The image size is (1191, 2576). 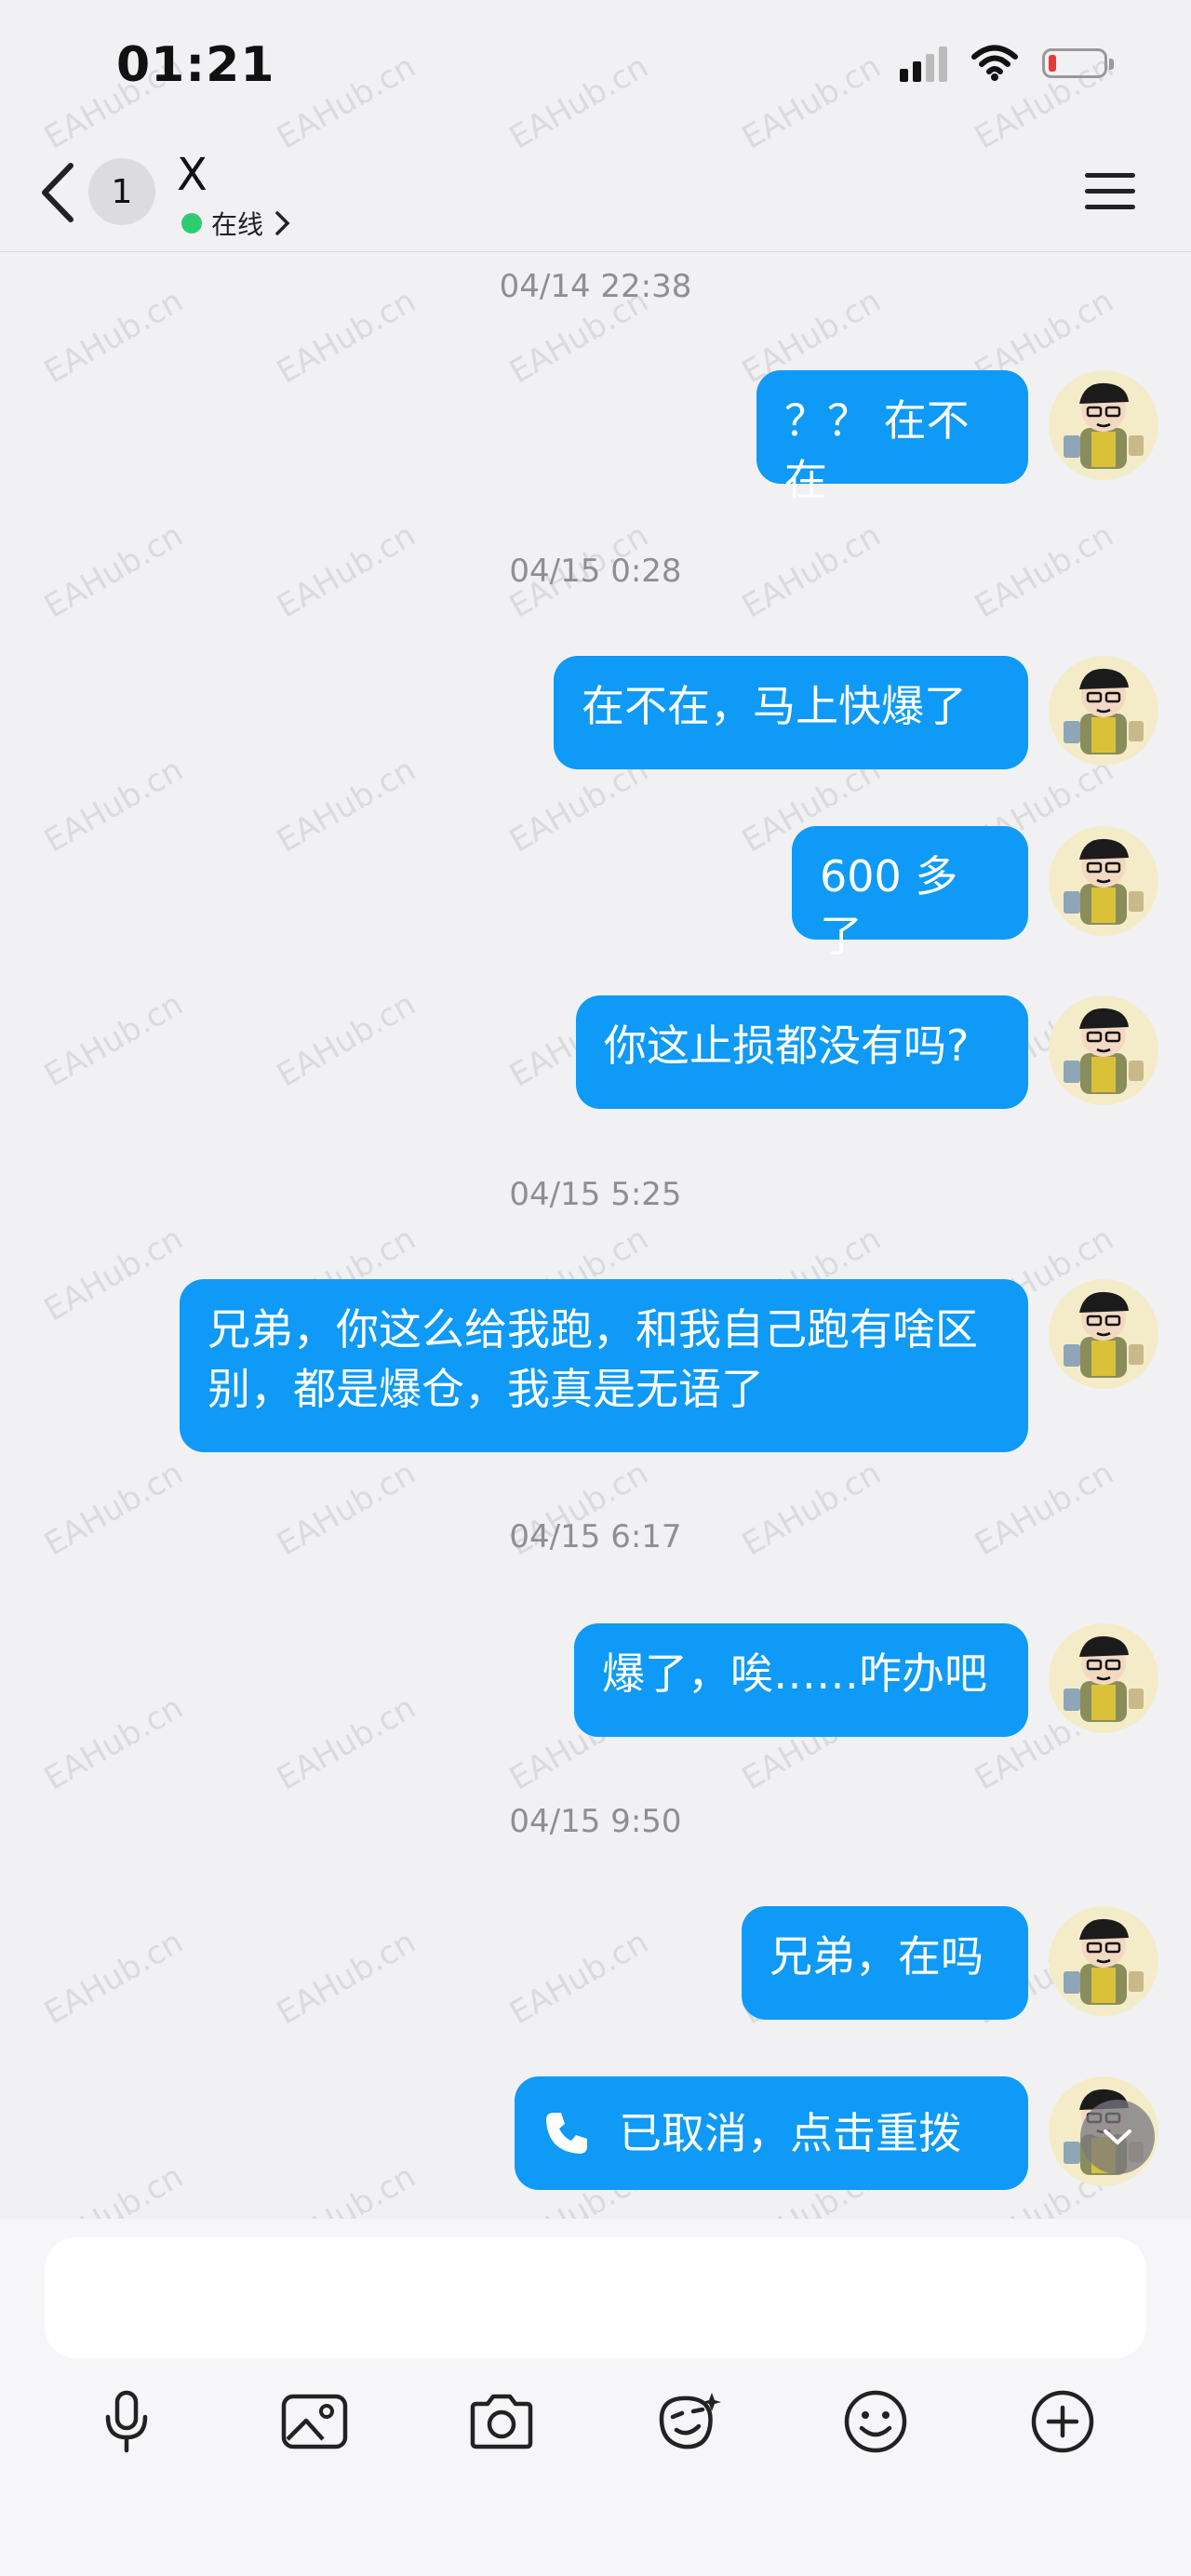 What do you see at coordinates (127, 2422) in the screenshot?
I see `microphone-icon` at bounding box center [127, 2422].